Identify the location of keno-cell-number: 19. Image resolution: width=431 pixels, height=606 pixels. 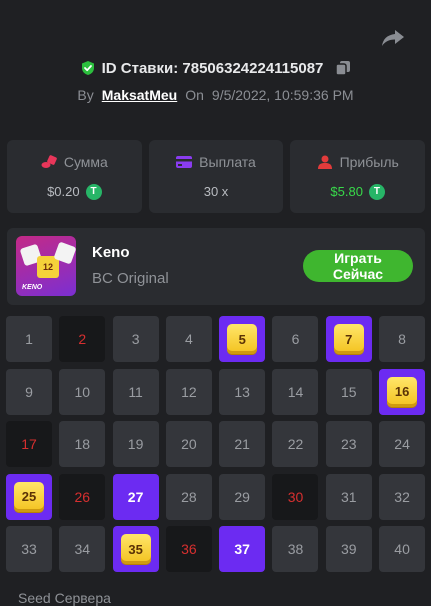
(135, 444).